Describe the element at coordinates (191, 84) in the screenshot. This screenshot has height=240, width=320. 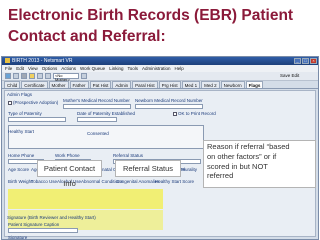
I see `tab-med-1: Med 1` at that location.